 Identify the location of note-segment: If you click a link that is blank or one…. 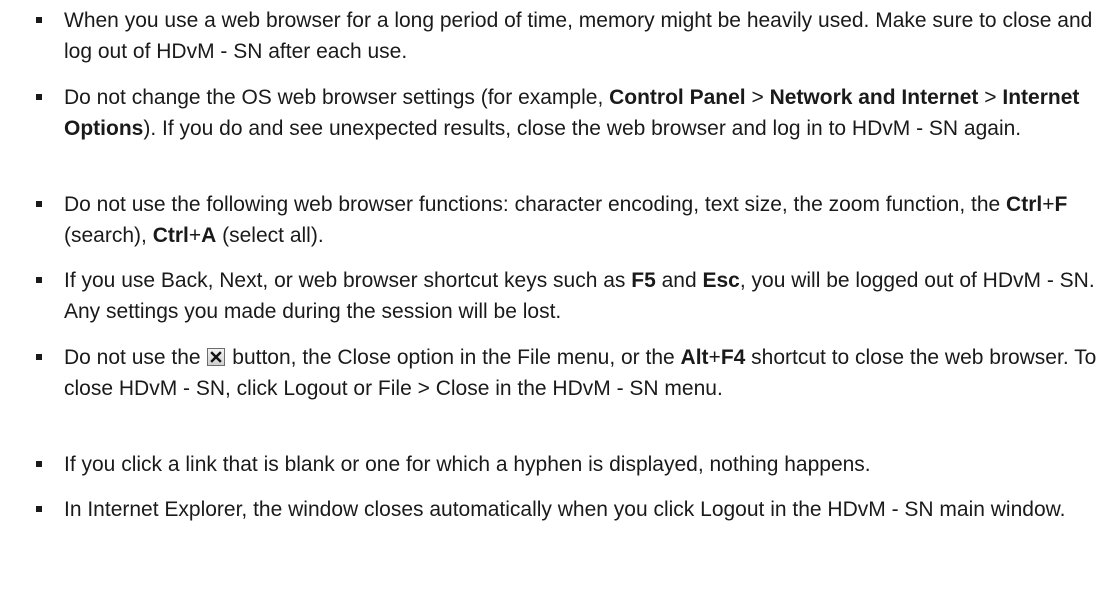
(467, 464).